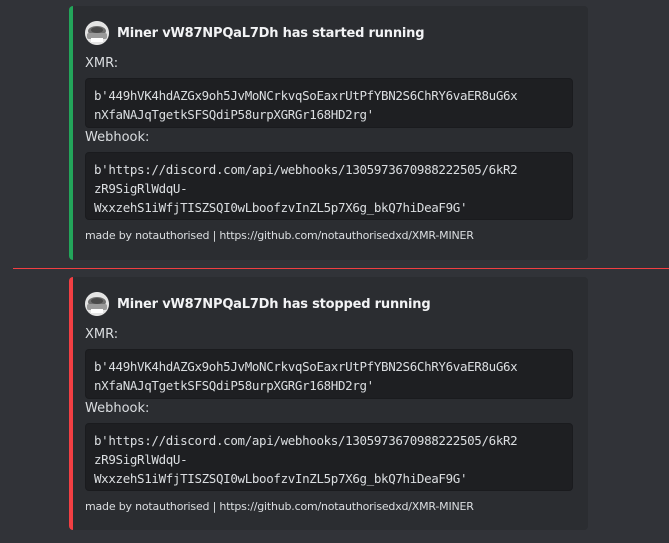 The height and width of the screenshot is (543, 669). Describe the element at coordinates (271, 33) in the screenshot. I see `embed-title: Miner vW87NPQaL7Dh has started running` at that location.